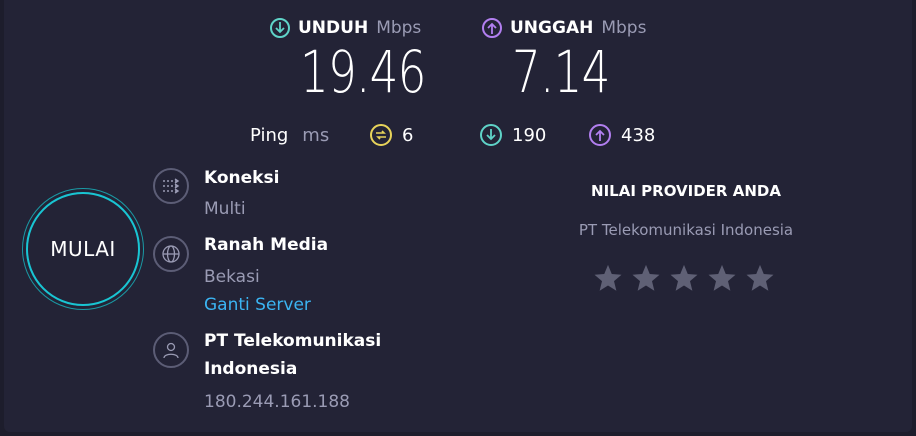 Image resolution: width=916 pixels, height=436 pixels. Describe the element at coordinates (638, 135) in the screenshot. I see `ping-upload-value: 438` at that location.